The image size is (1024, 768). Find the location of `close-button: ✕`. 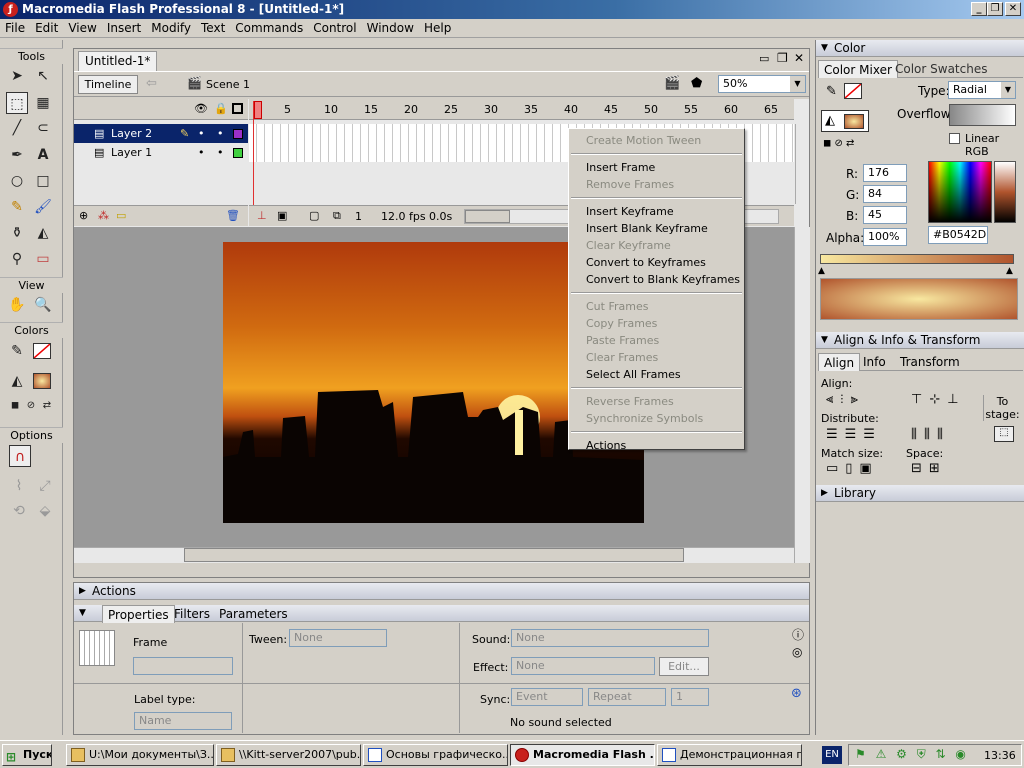

close-button: ✕ is located at coordinates (1013, 9).